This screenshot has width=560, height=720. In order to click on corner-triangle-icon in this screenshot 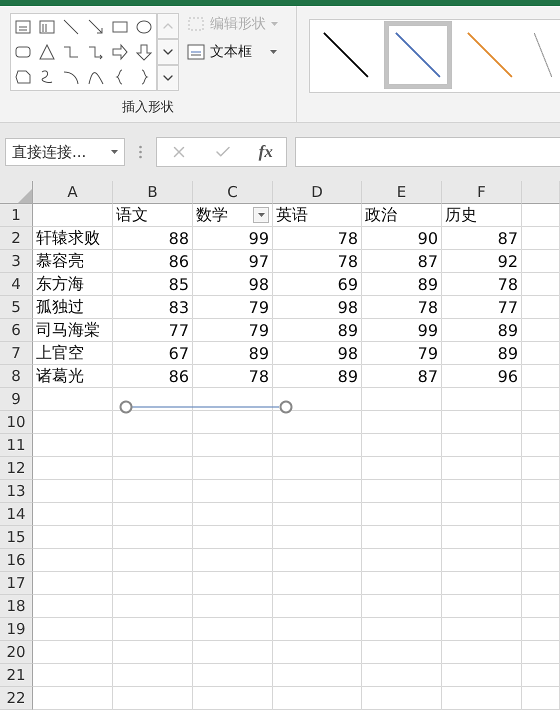, I will do `click(25, 196)`.